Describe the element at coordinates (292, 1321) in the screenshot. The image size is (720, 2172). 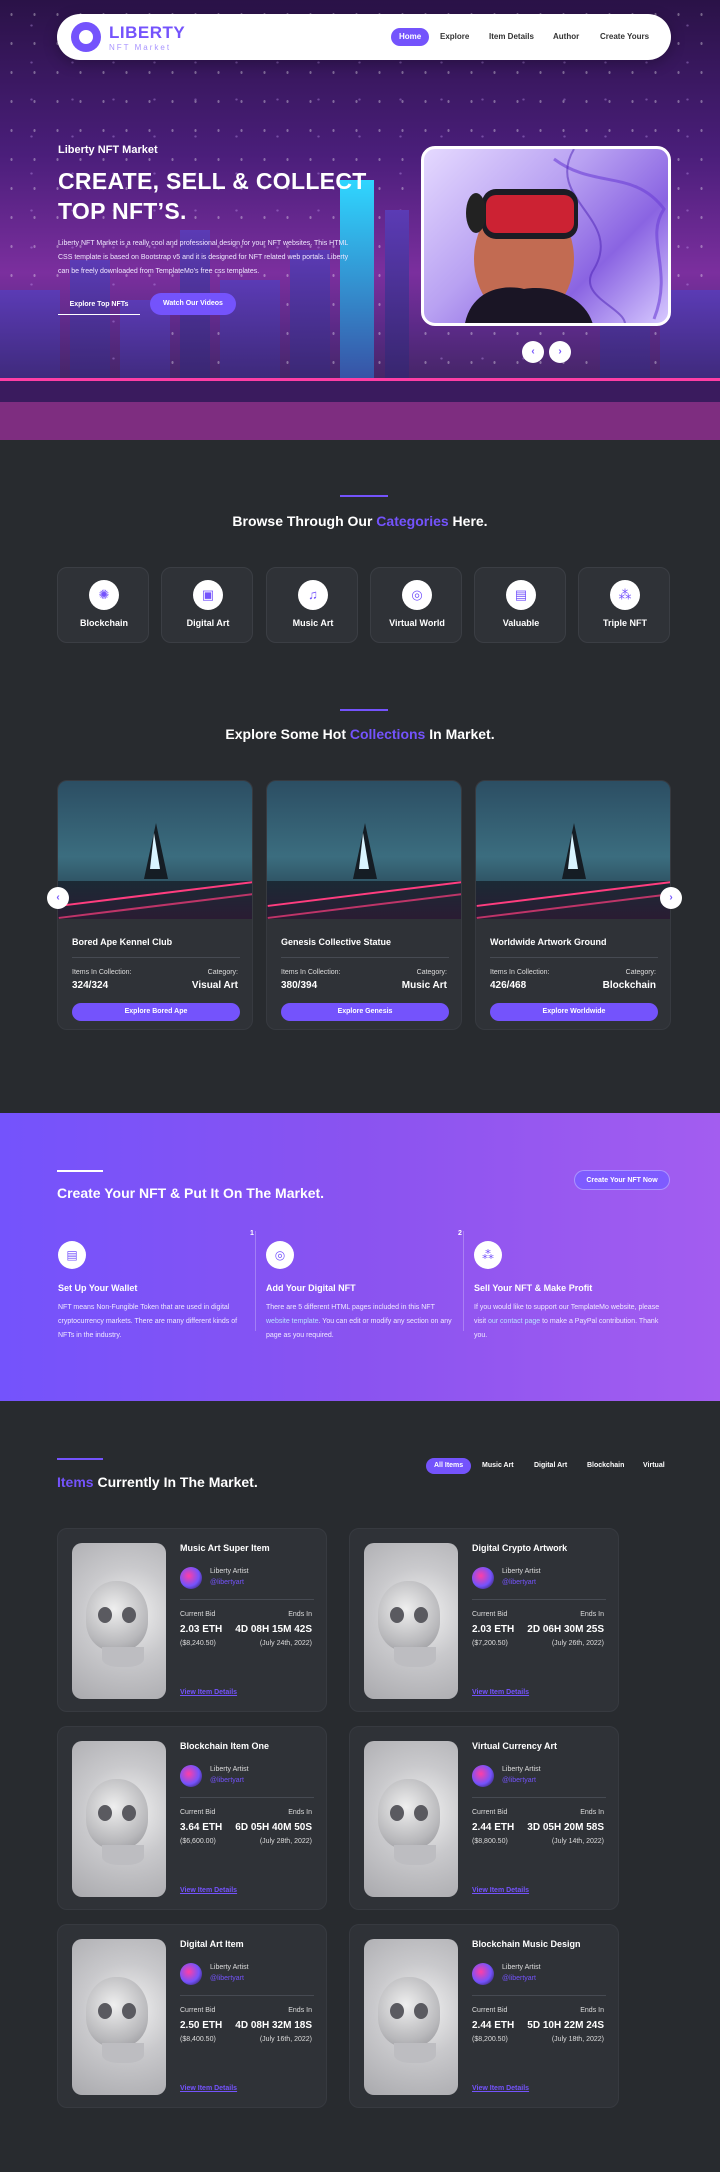
I see `website-template-link: website template` at that location.